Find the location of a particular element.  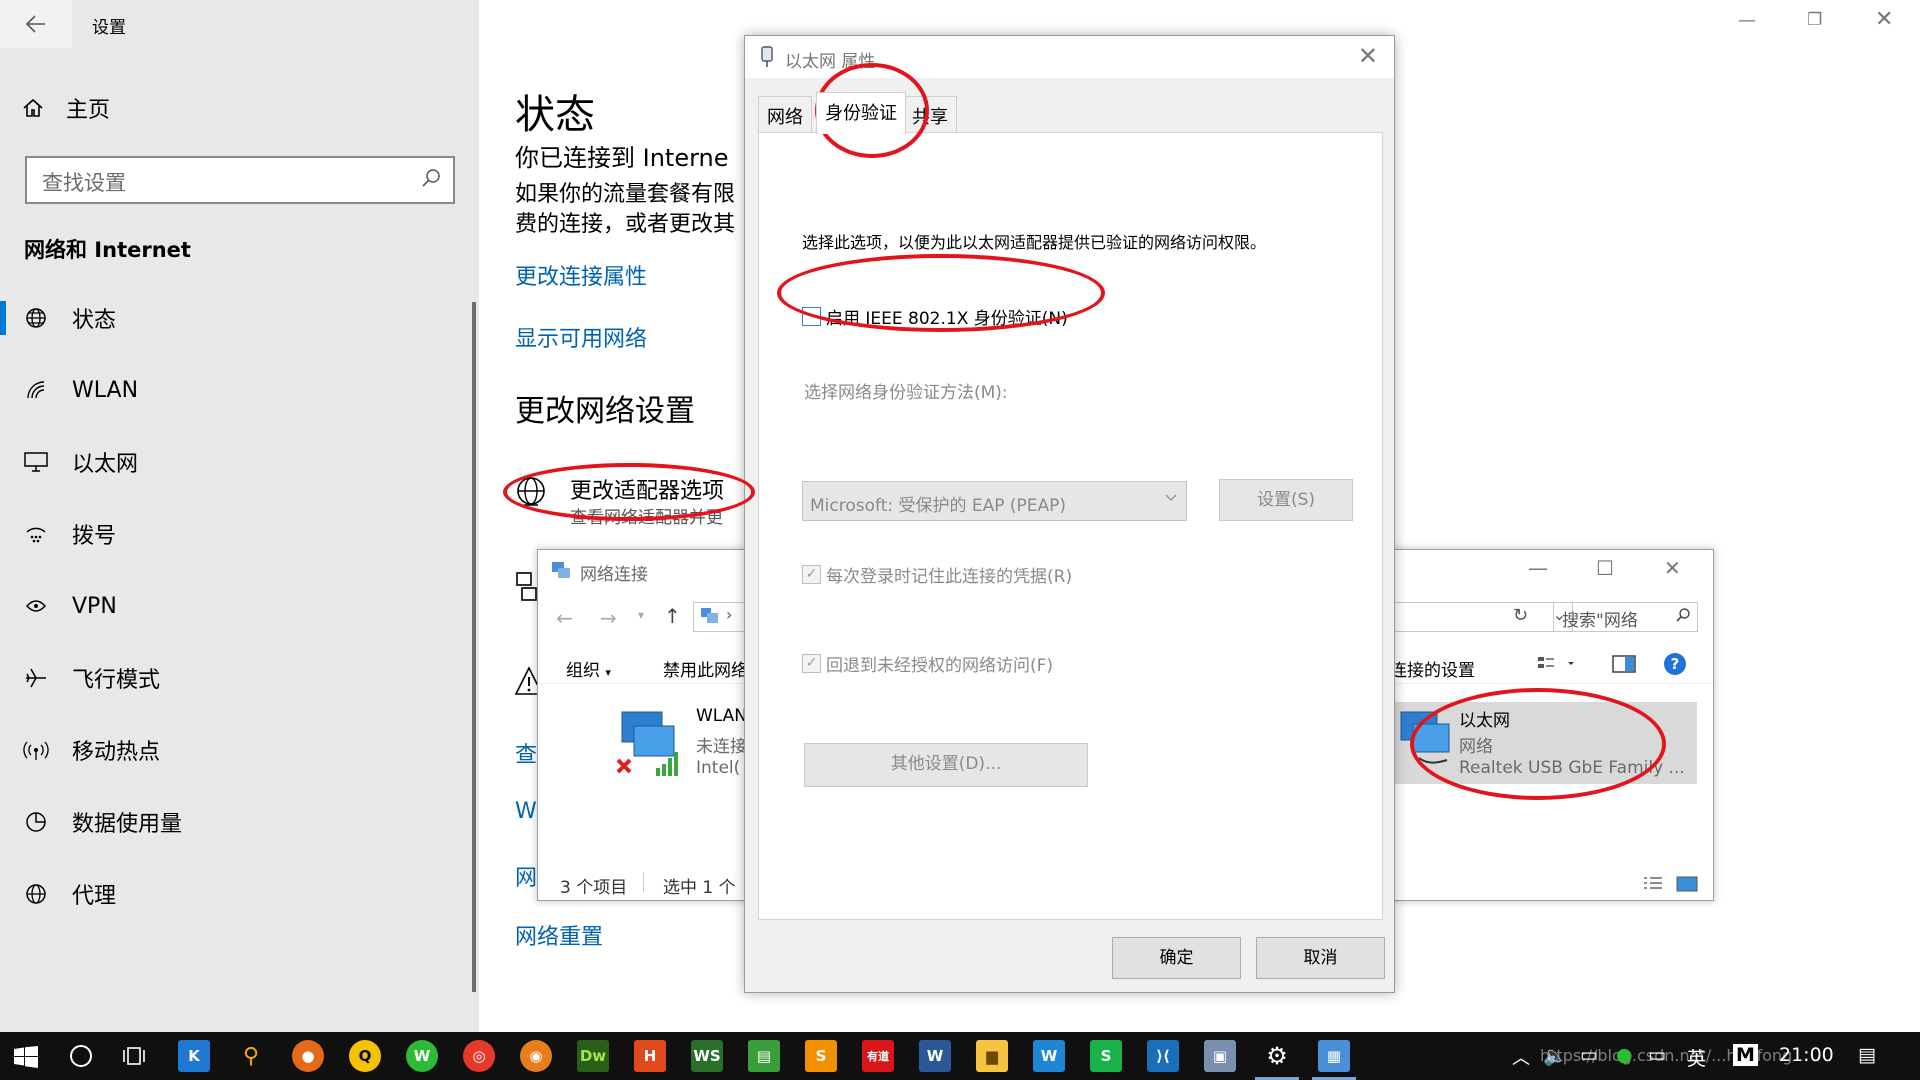

sidebar-scrollbar is located at coordinates (474, 647).